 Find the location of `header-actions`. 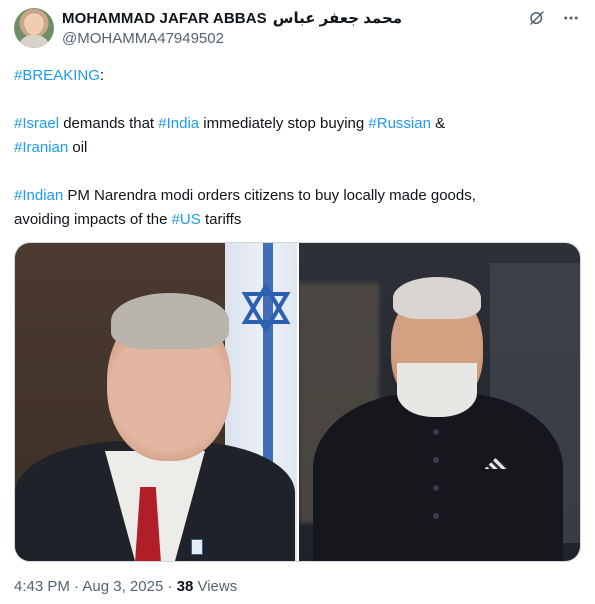

header-actions is located at coordinates (554, 18).